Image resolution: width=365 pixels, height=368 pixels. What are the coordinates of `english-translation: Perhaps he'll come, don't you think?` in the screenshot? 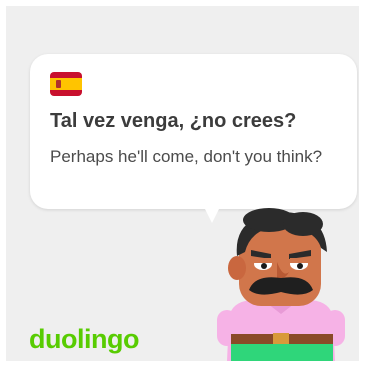 It's located at (186, 156).